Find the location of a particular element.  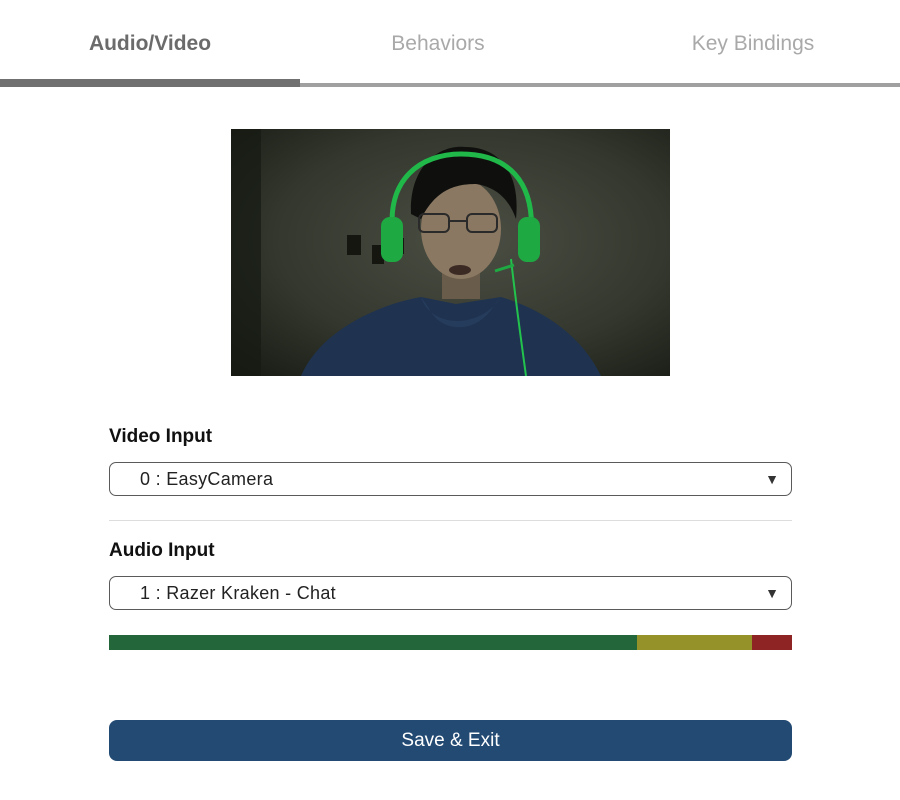

audio-input-label: Audio Input is located at coordinates (162, 550).